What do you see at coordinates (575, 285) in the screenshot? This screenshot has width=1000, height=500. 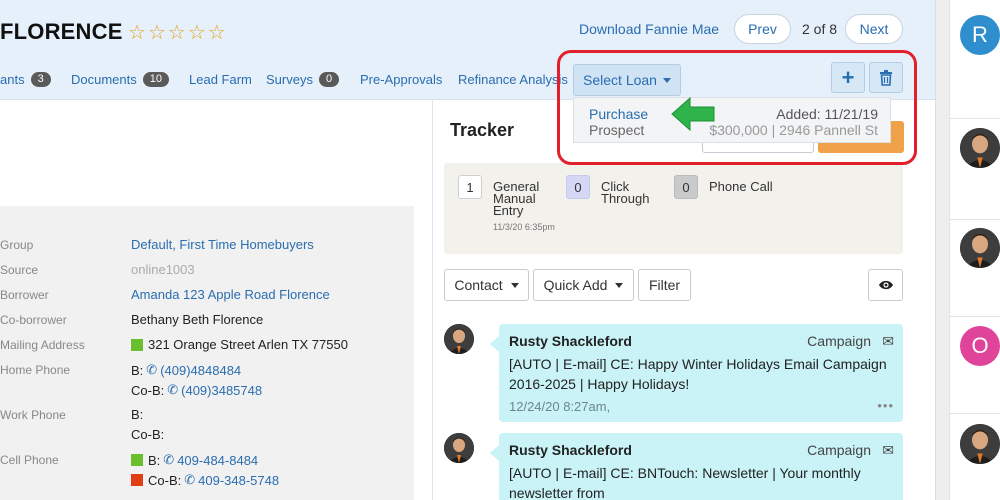 I see `quick-add-label: Quick Add` at bounding box center [575, 285].